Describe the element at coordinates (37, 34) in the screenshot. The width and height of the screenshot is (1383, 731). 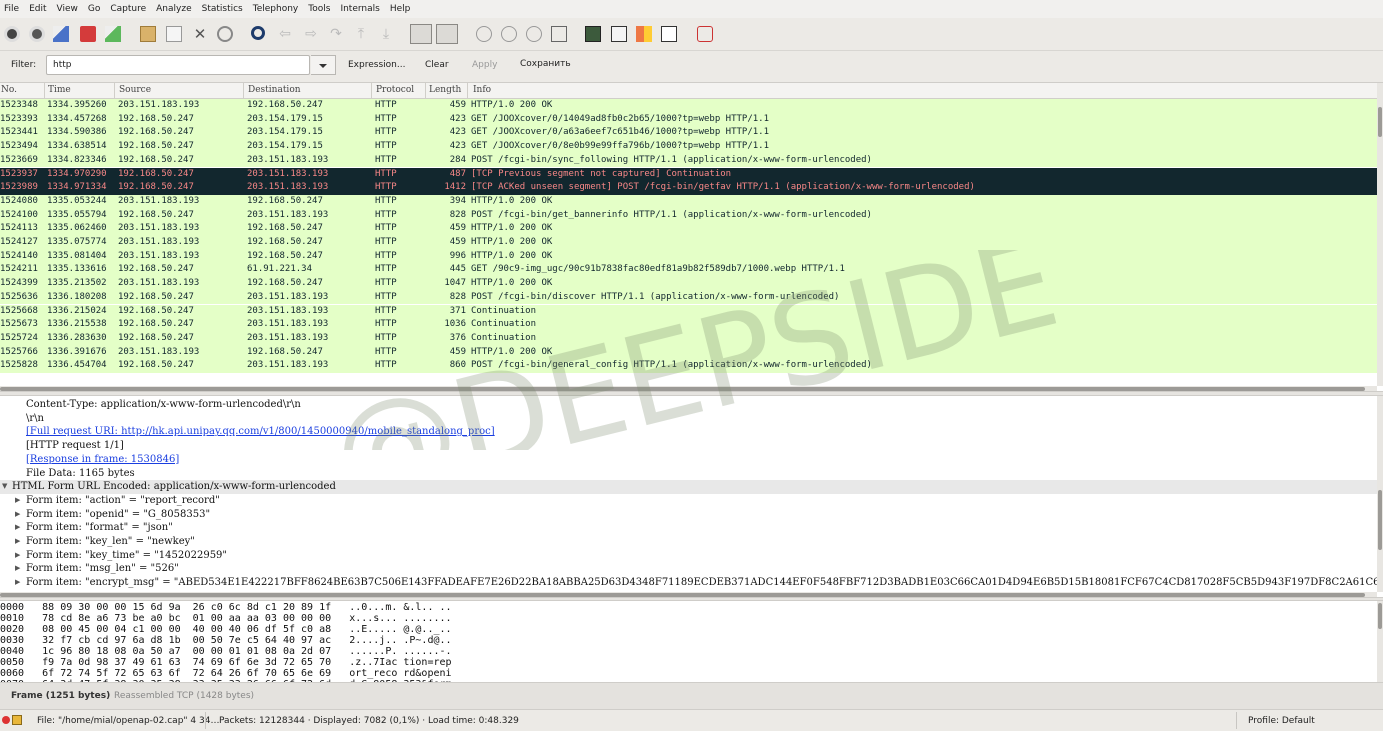
I see `capture-options-icon` at that location.